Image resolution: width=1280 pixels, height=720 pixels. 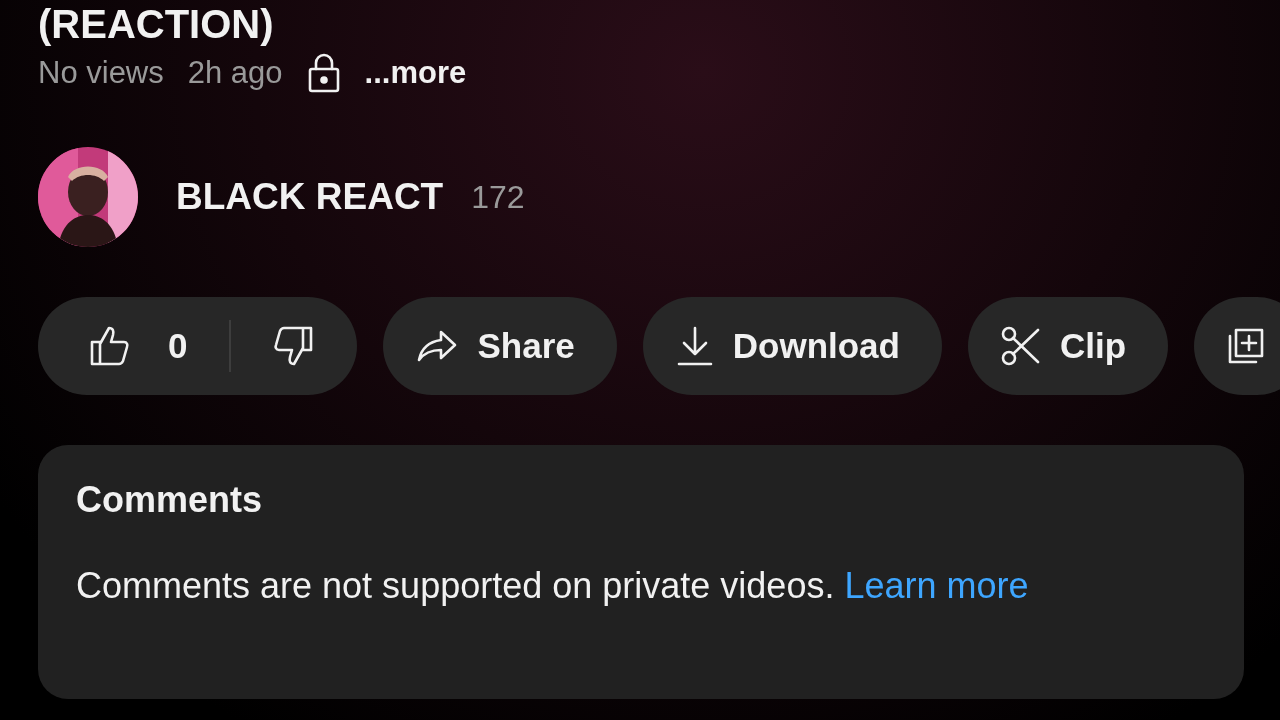 What do you see at coordinates (137, 346) in the screenshot?
I see `like-button: 0` at bounding box center [137, 346].